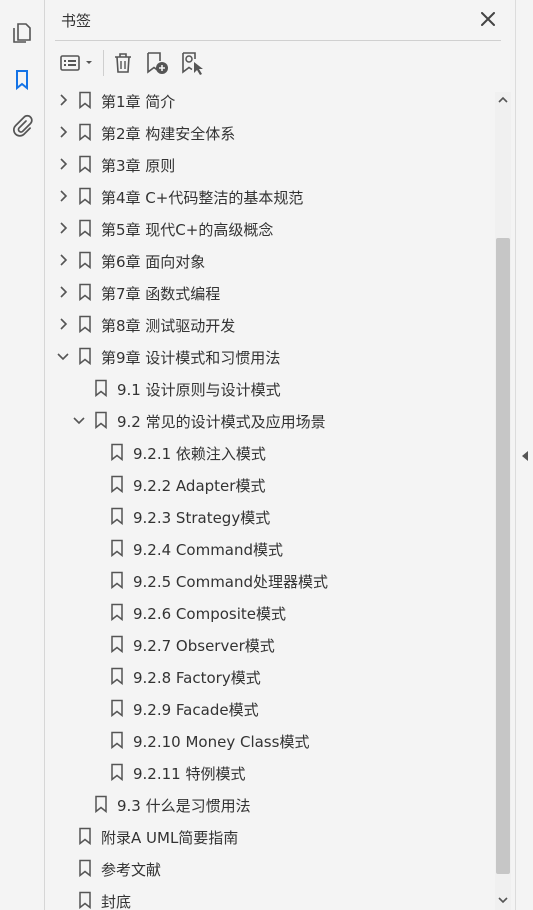 This screenshot has width=533, height=910. I want to click on bookmark-label: 9.2.1 依赖注入模式, so click(199, 454).